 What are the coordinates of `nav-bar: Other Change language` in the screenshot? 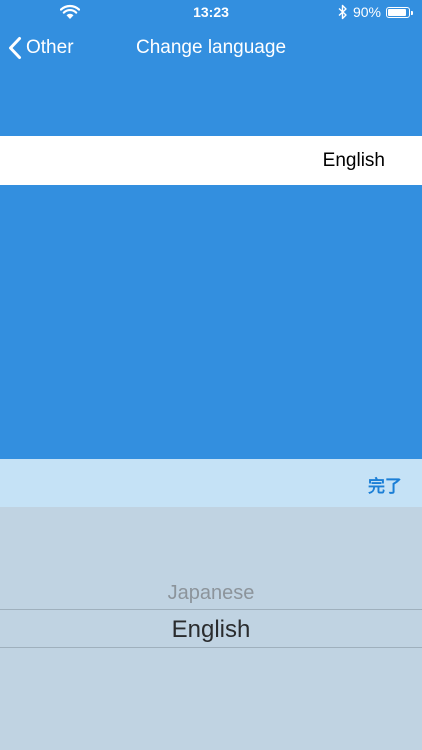 It's located at (211, 48).